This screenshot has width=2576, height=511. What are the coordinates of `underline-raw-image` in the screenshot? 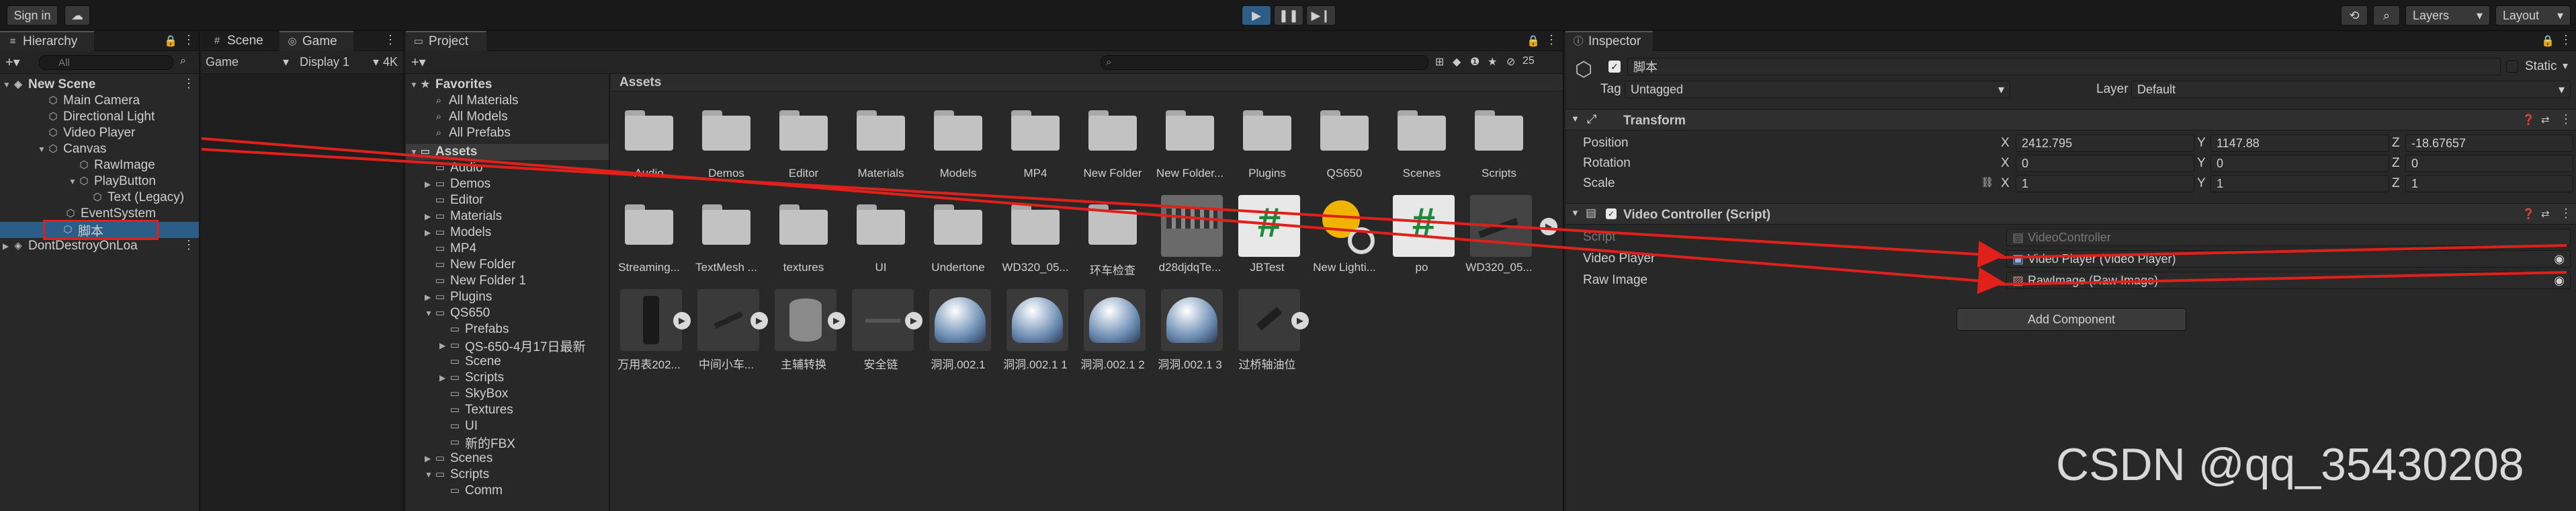 It's located at (2283, 278).